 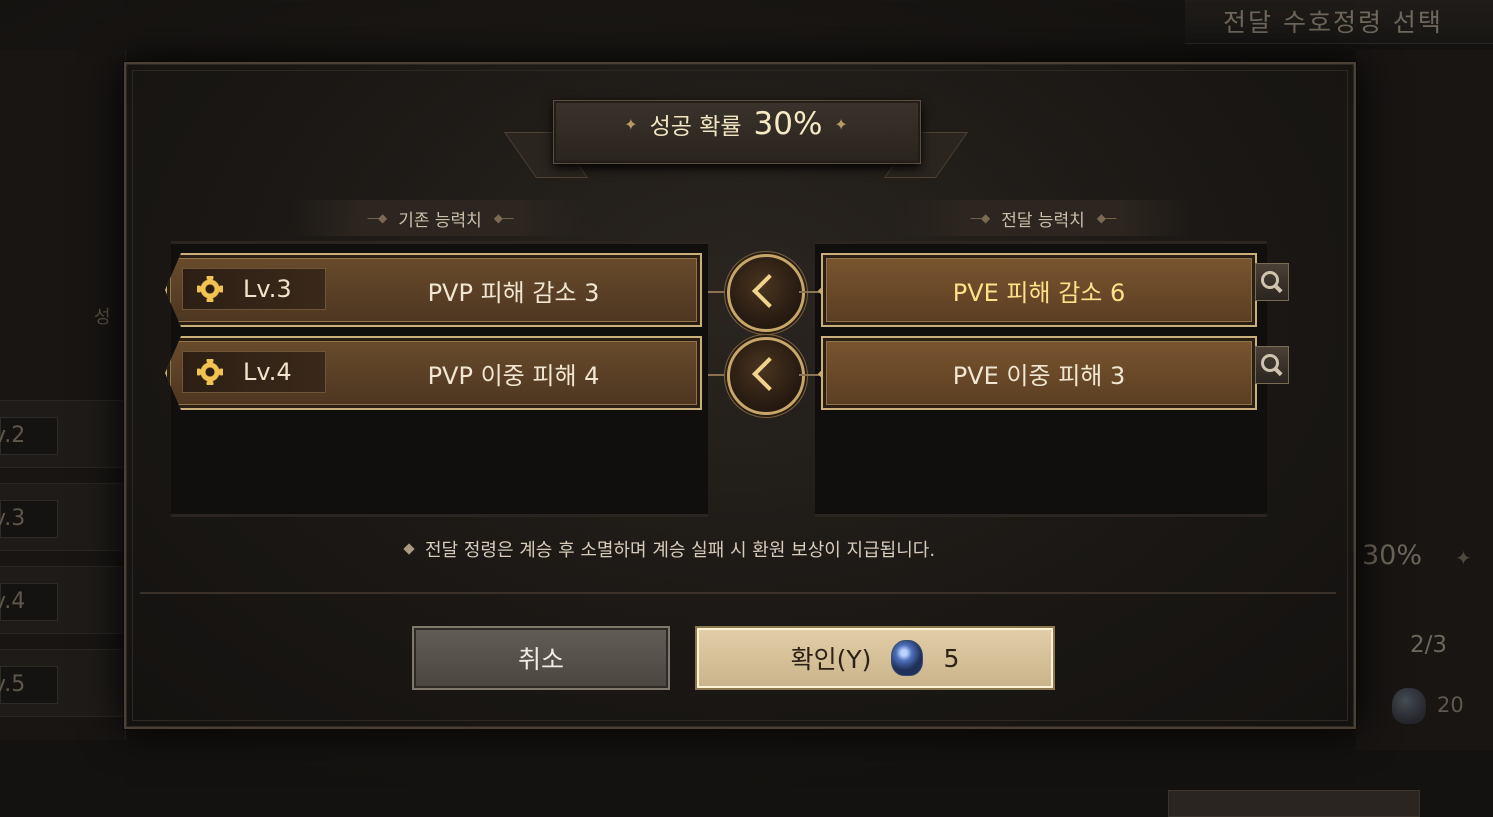 I want to click on cancel-button-label: 취소, so click(x=540, y=659).